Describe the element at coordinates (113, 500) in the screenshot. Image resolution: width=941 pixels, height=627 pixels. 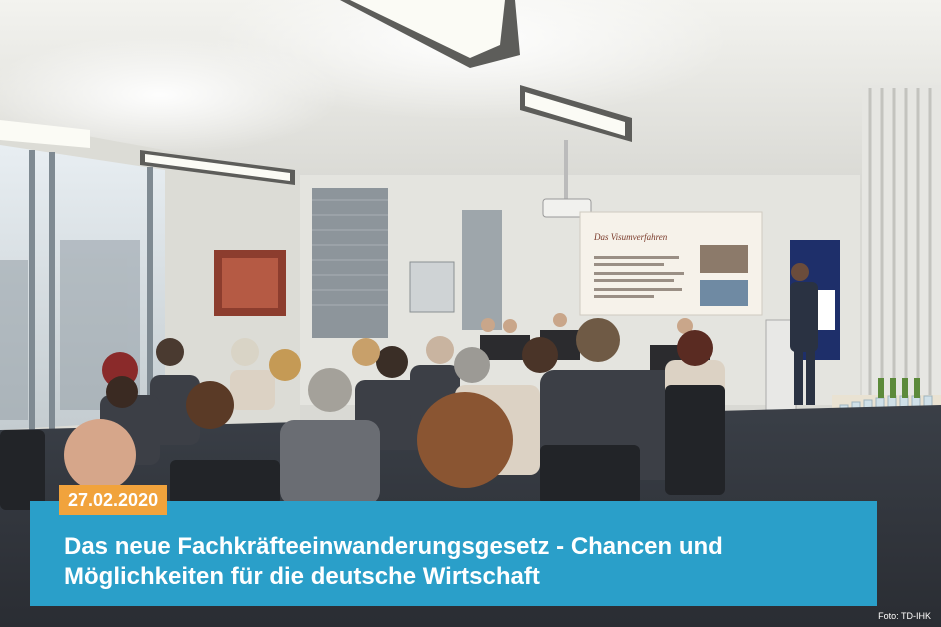
I see `date-badge: 27.02.2020` at that location.